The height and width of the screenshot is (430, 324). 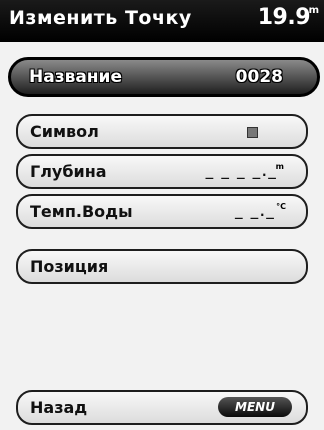 What do you see at coordinates (281, 206) in the screenshot?
I see `water-temp-unit: °C` at bounding box center [281, 206].